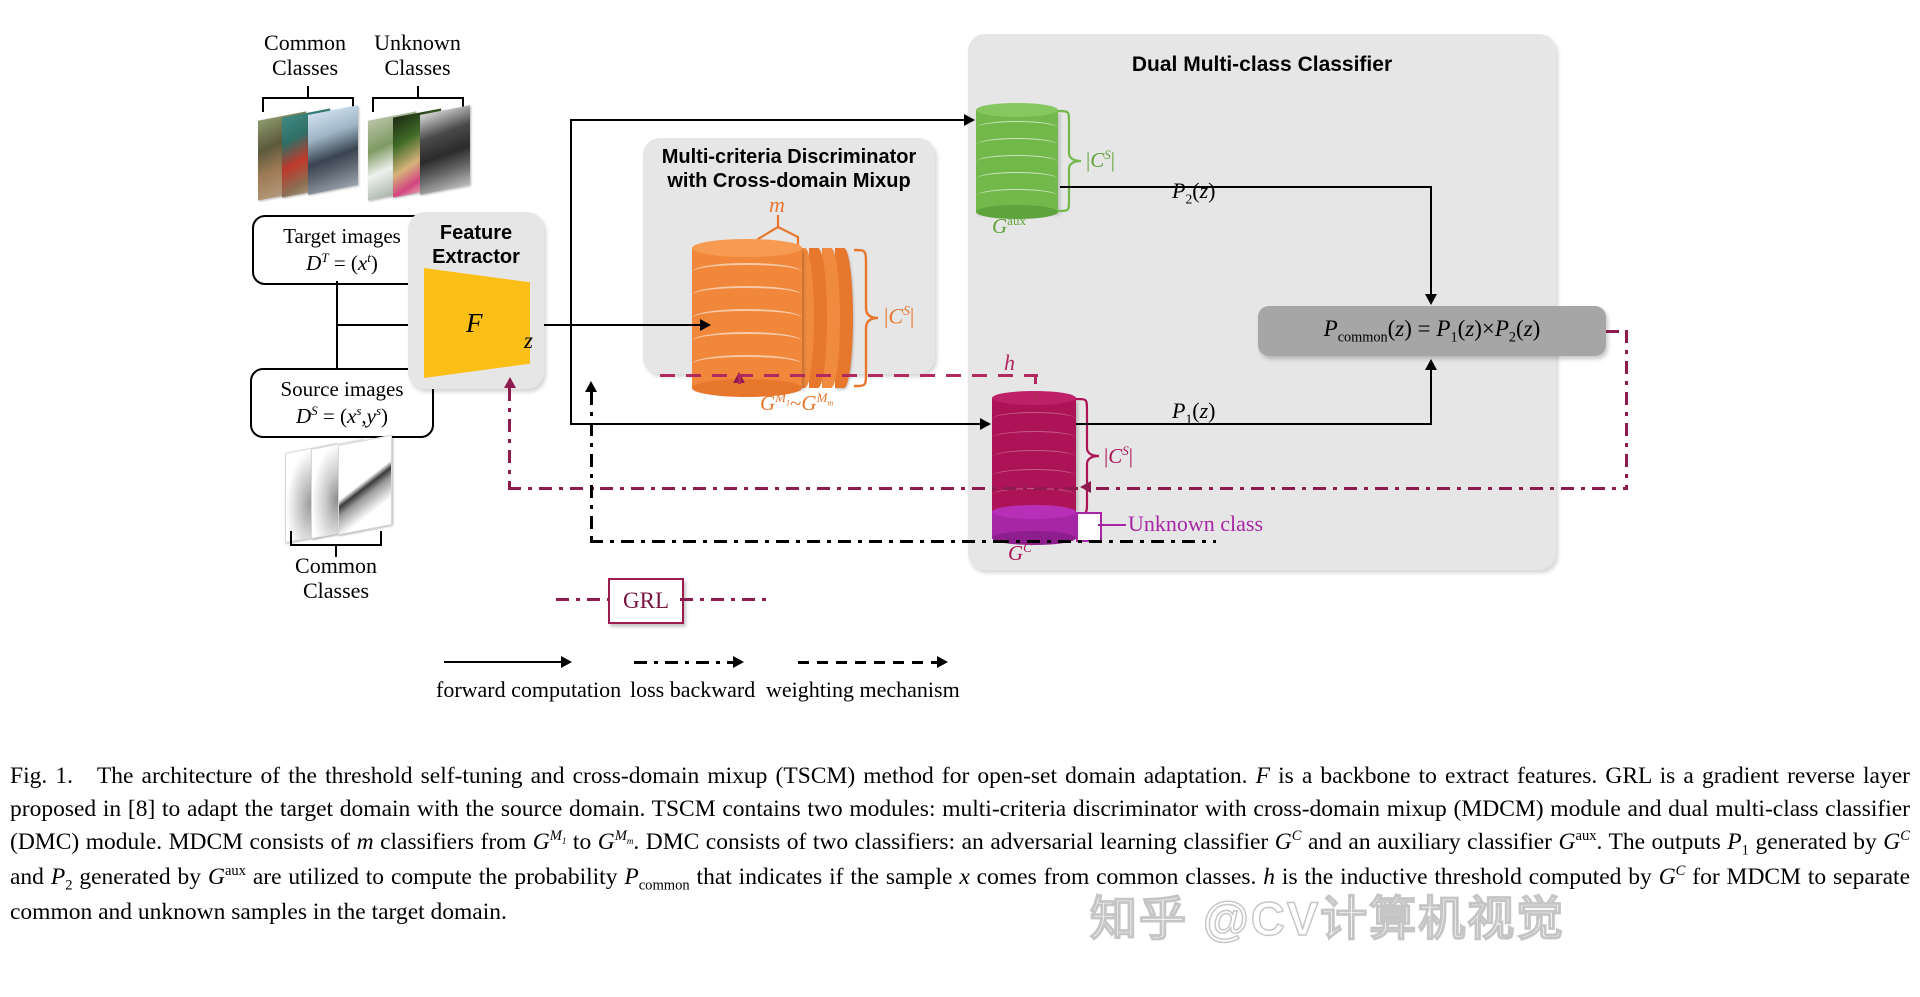 The height and width of the screenshot is (997, 1920). I want to click on mdcm-class-count-label: |CS|, so click(899, 316).